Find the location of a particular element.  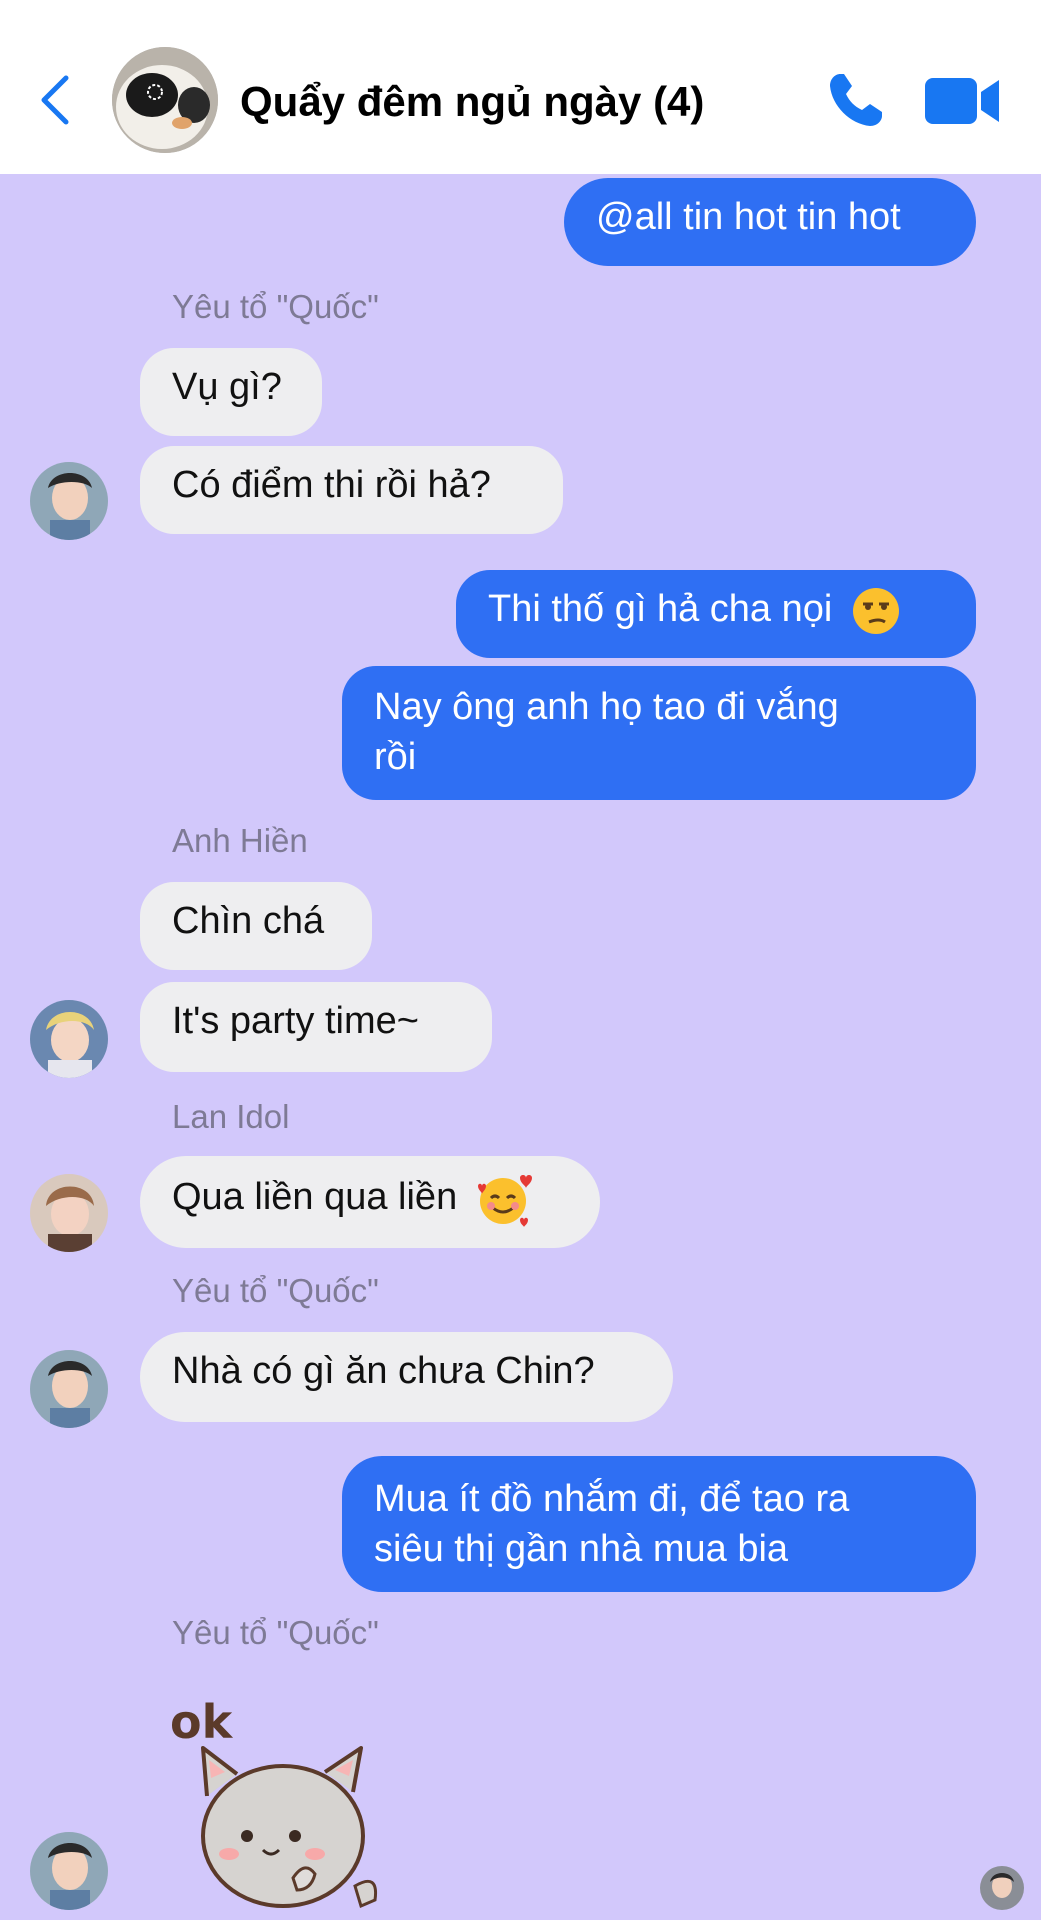

message-incoming: Có điểm thi rồi hả? is located at coordinates (351, 490).